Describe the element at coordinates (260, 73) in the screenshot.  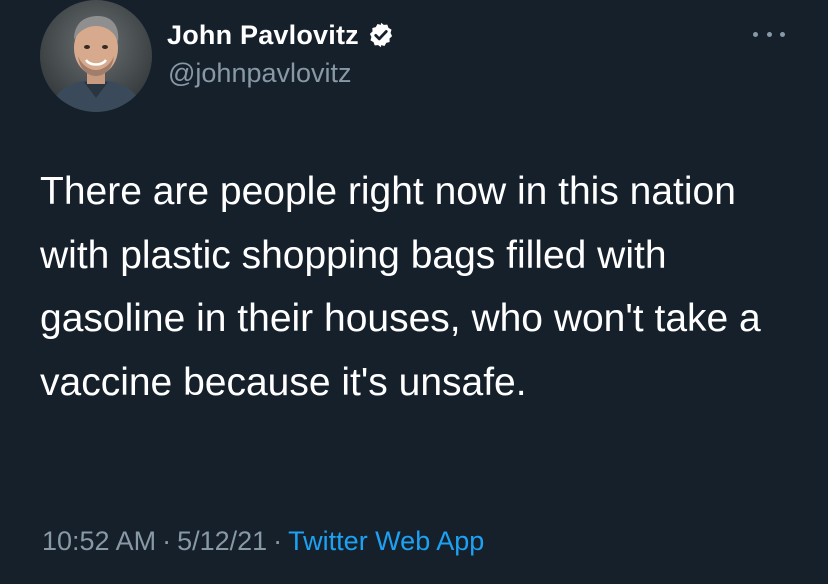
I see `user-handle: @johnpavlovitz` at that location.